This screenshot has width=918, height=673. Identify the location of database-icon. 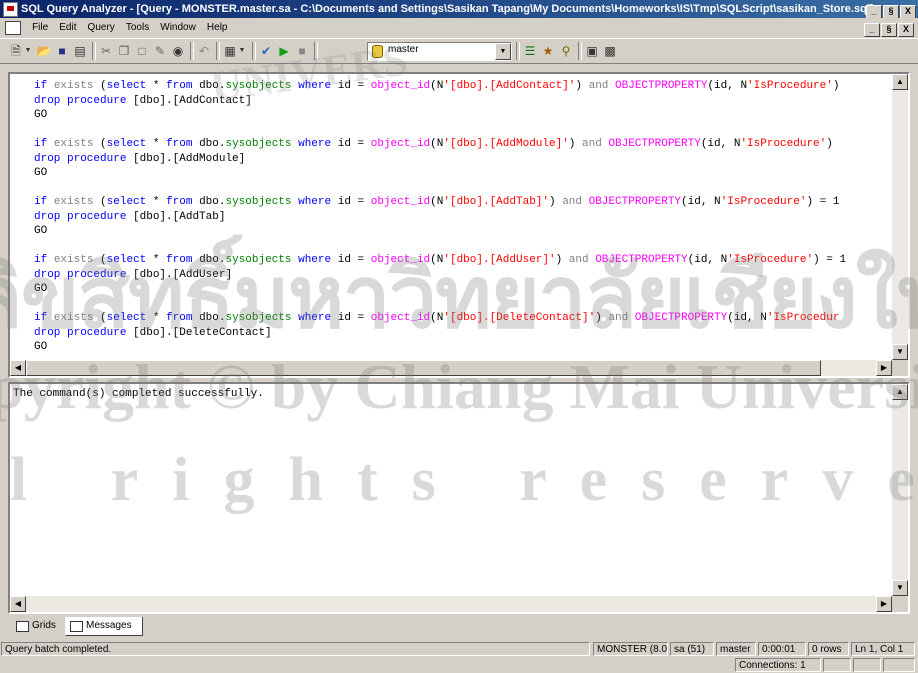
(377, 51).